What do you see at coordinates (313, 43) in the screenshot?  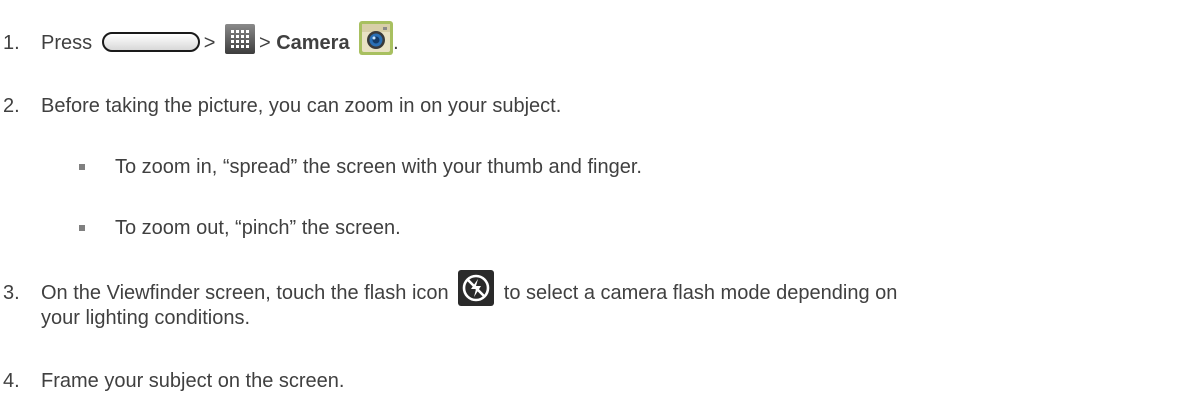 I see `camera-label: Camera` at bounding box center [313, 43].